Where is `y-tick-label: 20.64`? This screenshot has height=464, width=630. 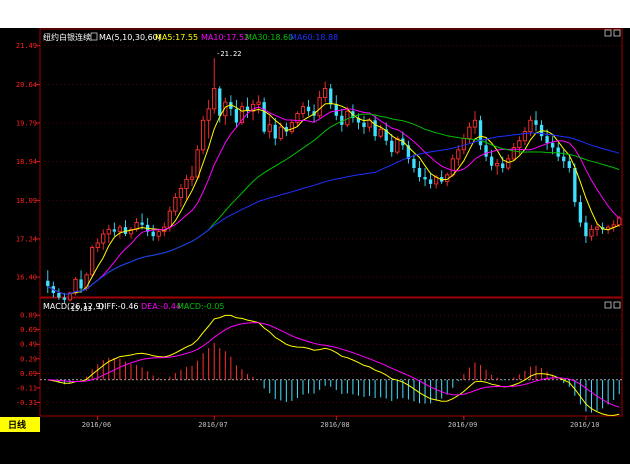 y-tick-label: 20.64 is located at coordinates (26, 85).